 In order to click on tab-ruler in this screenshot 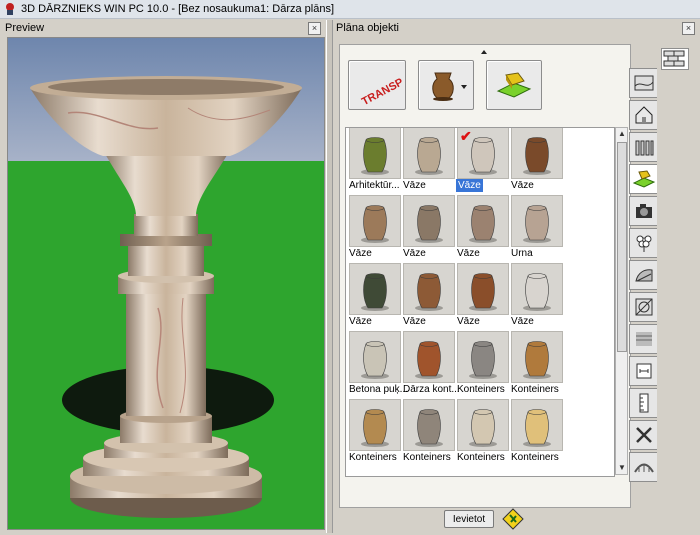, I will do `click(643, 403)`.